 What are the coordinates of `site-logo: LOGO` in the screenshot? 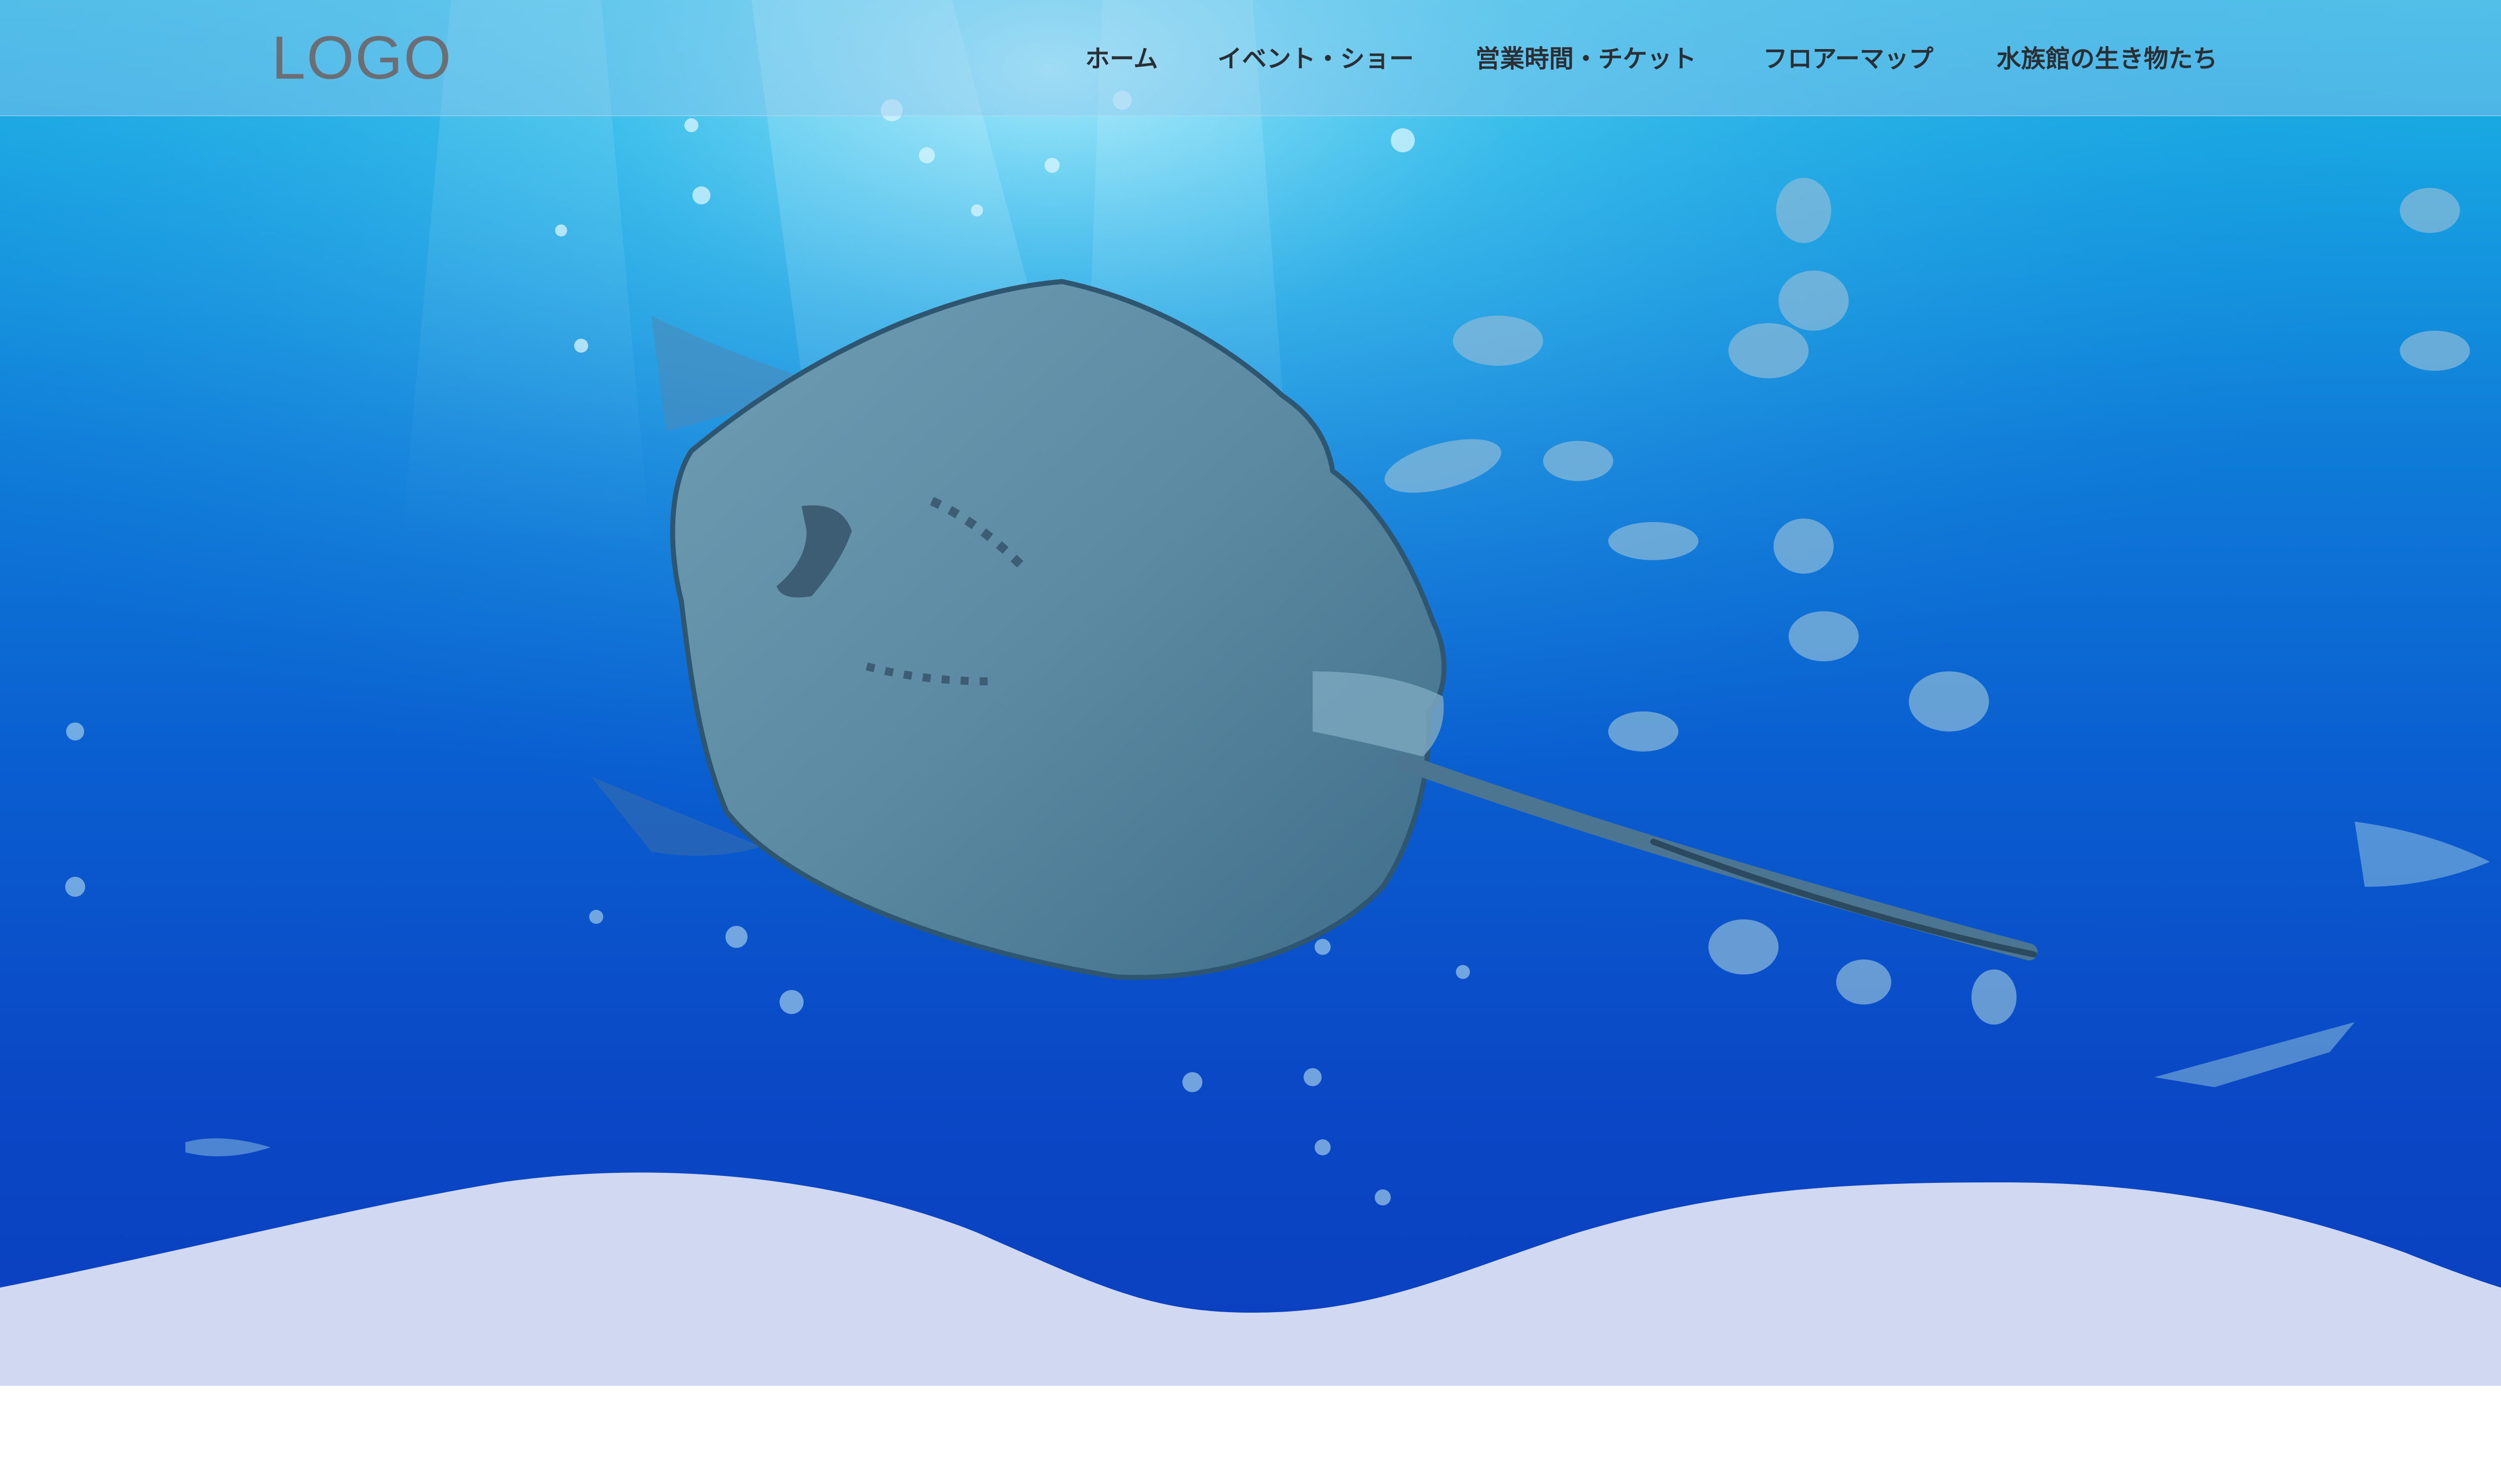 It's located at (362, 58).